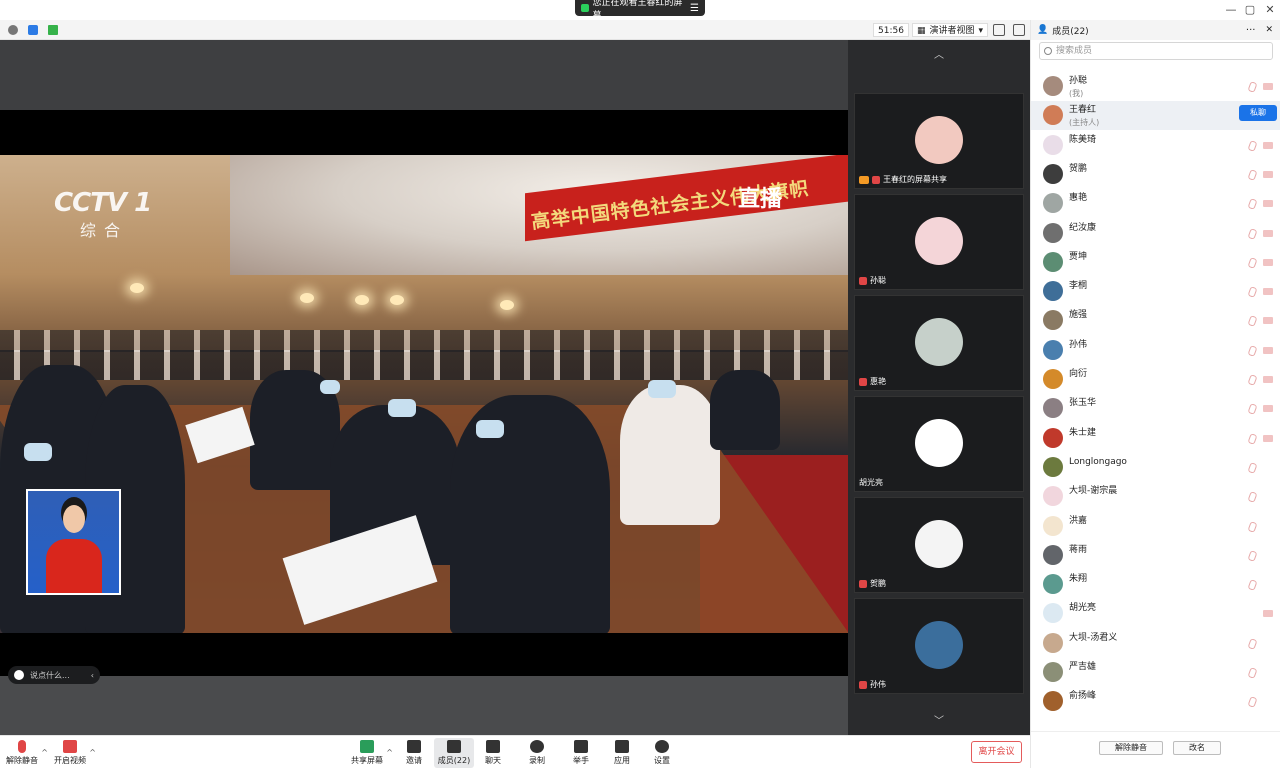 The width and height of the screenshot is (1280, 768). Describe the element at coordinates (1231, 10) in the screenshot. I see `minimize-icon: —` at that location.